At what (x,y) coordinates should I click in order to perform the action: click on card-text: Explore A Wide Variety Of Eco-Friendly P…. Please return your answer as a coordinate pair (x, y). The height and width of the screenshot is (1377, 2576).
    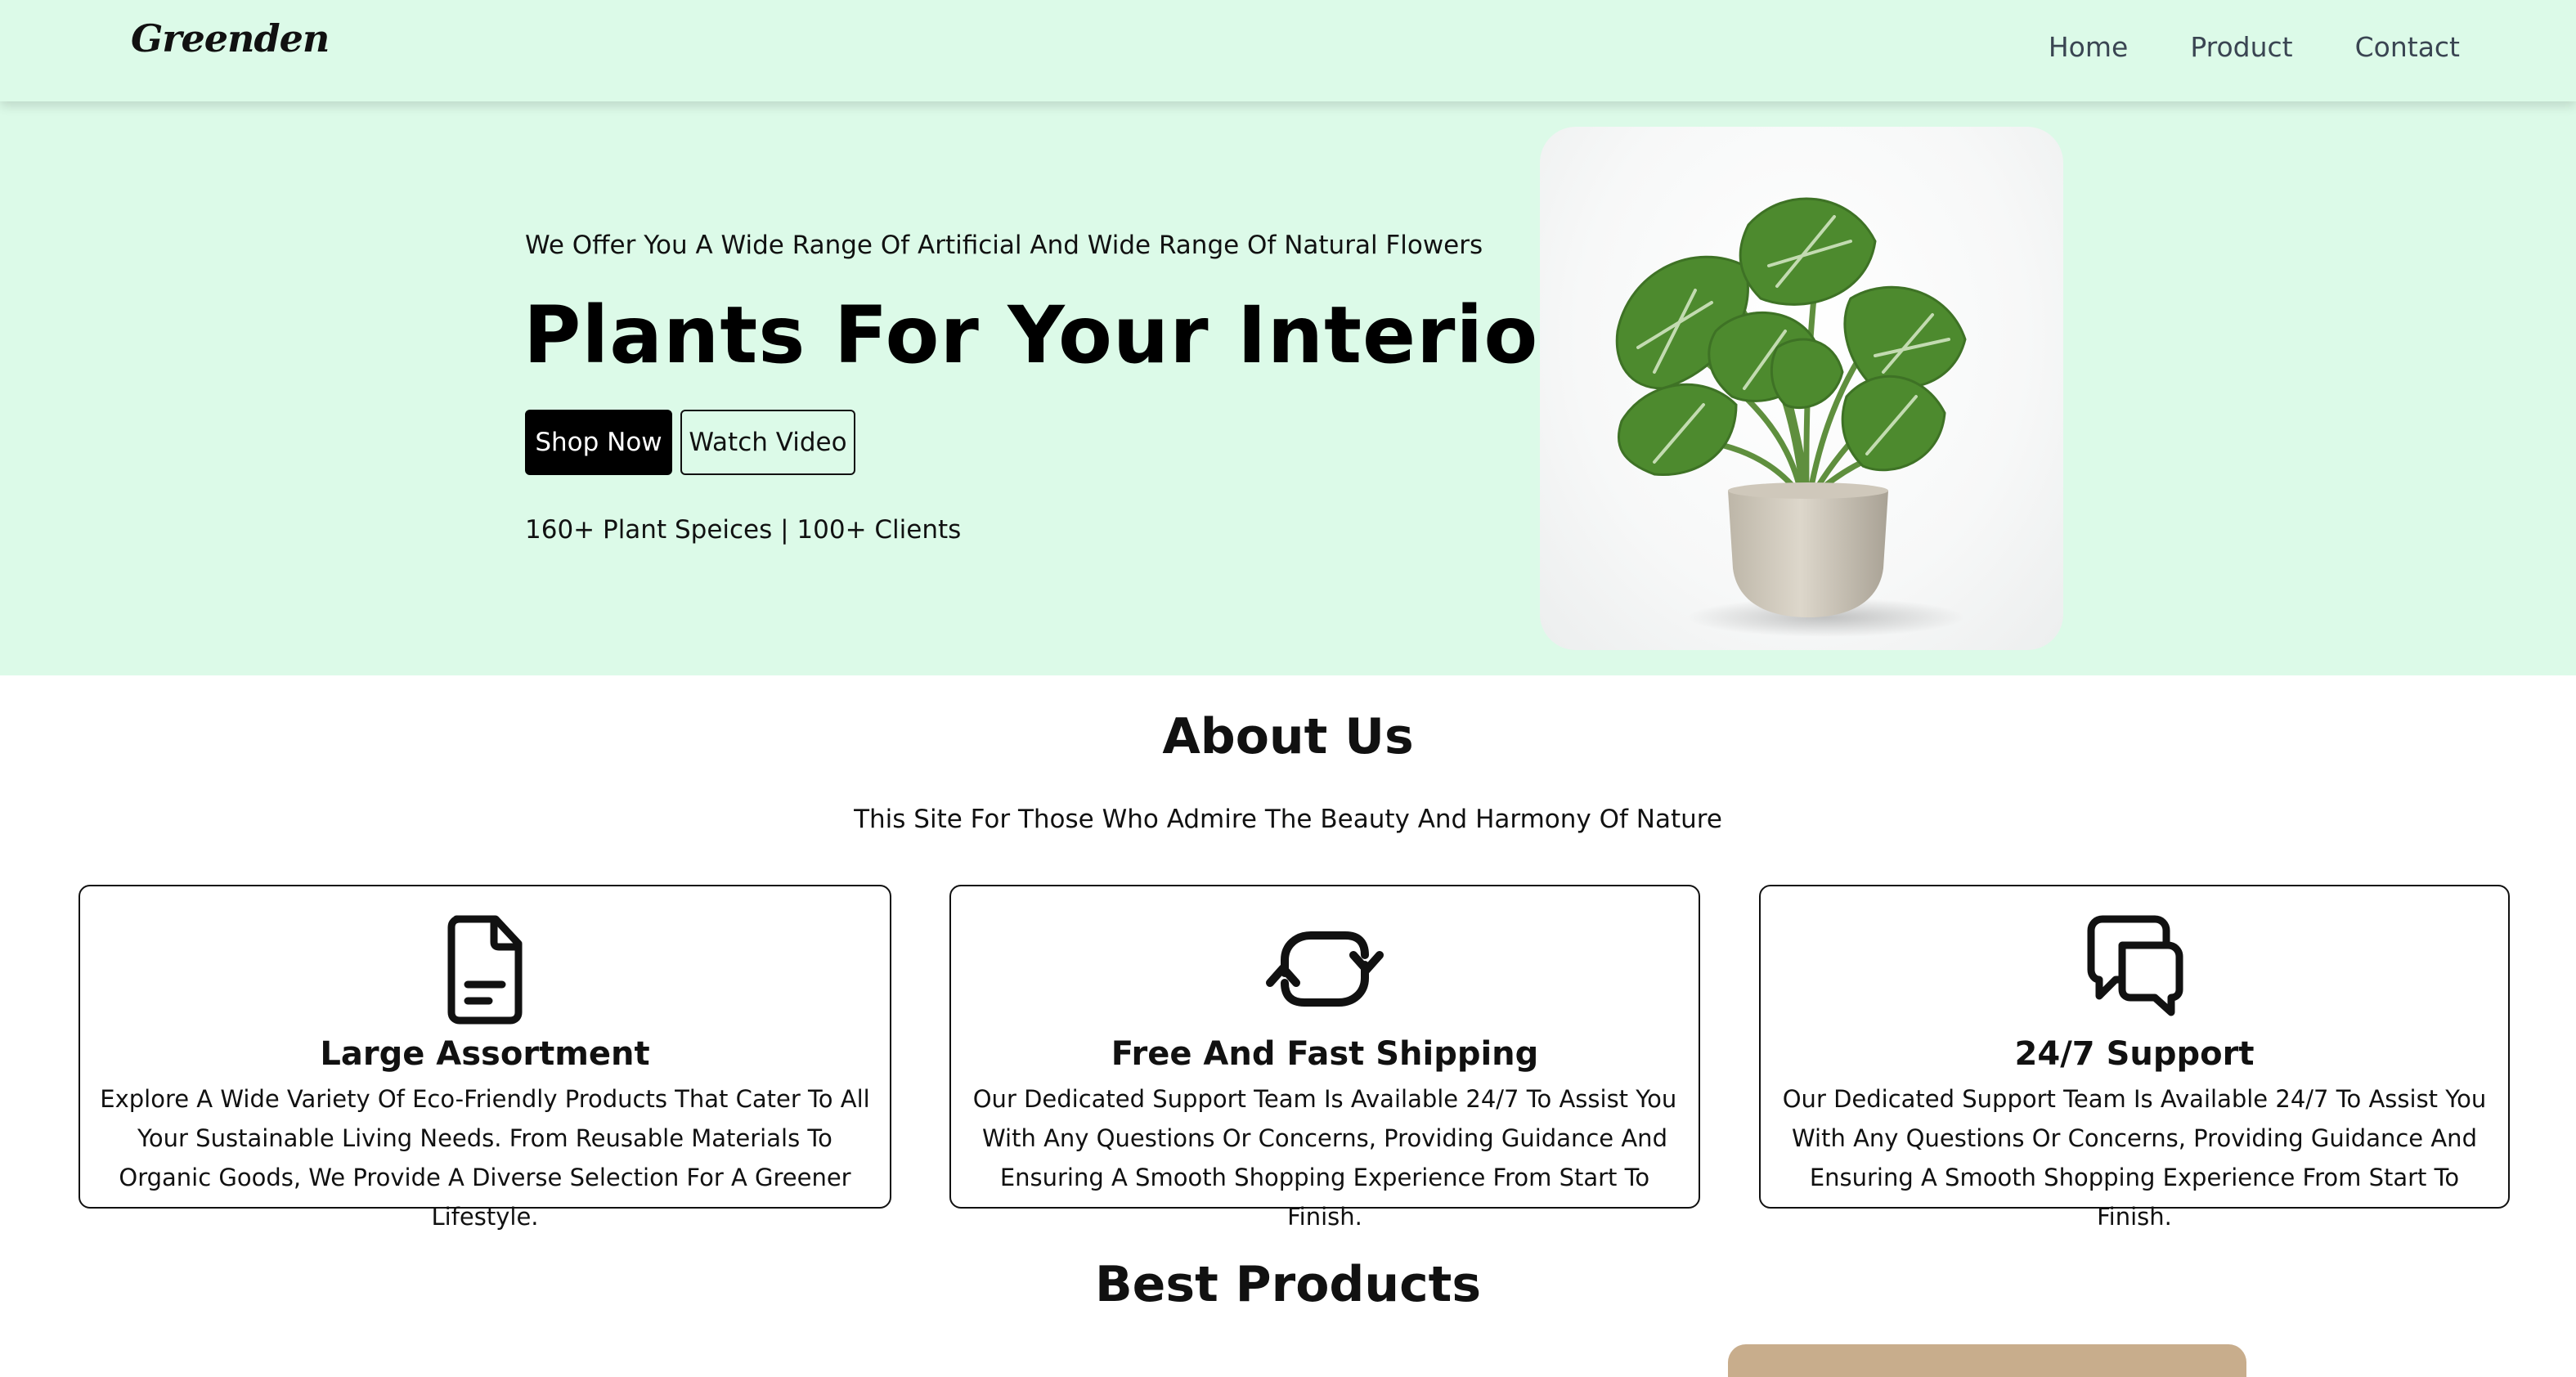
    Looking at the image, I should click on (485, 1158).